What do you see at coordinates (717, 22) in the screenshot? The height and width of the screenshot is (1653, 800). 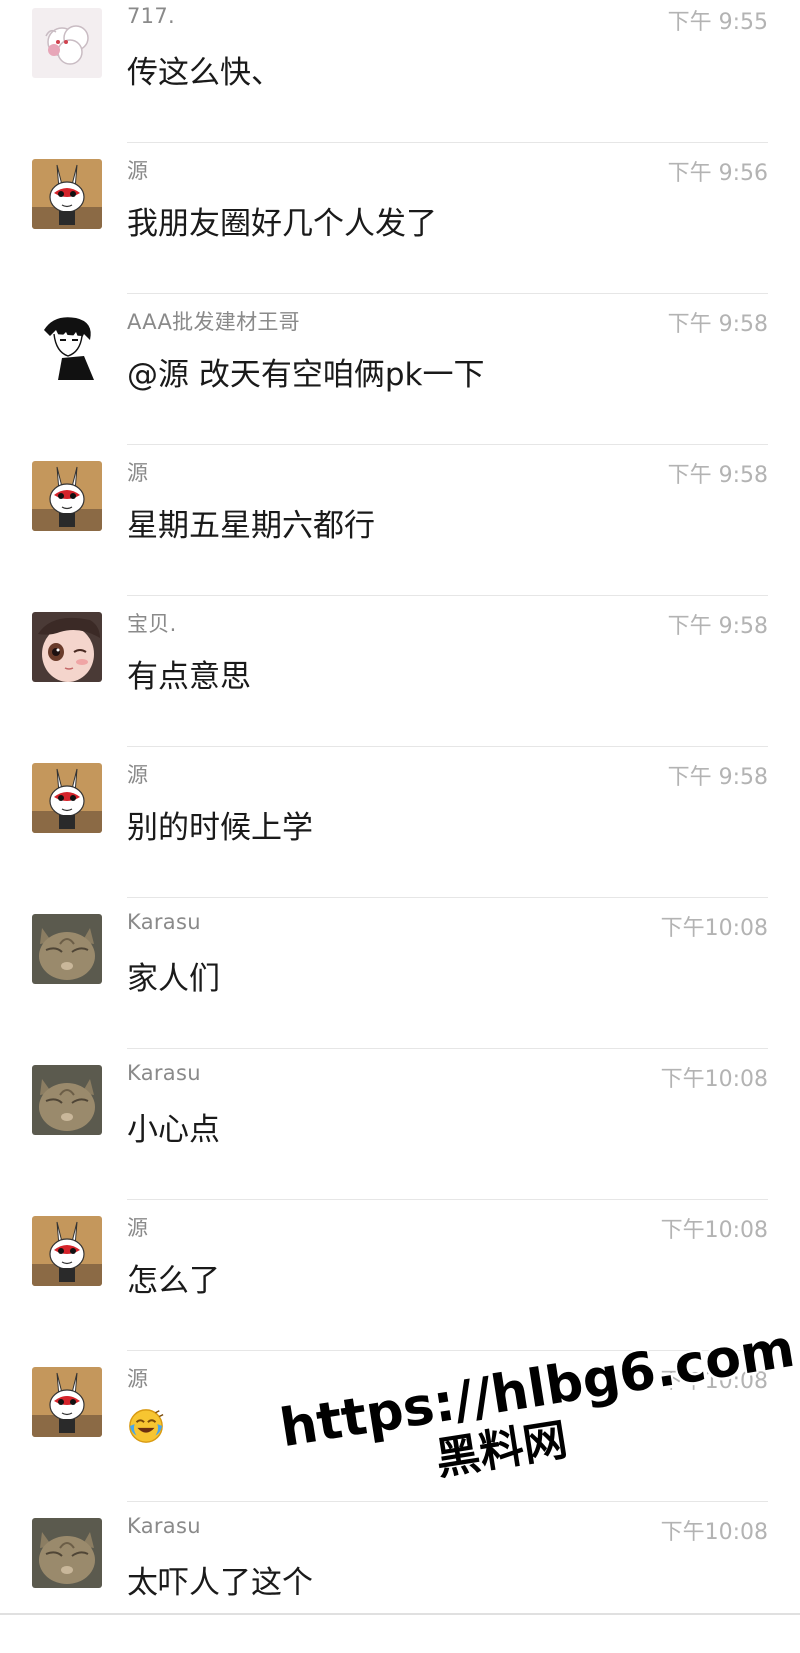 I see `message-time: 下午 9:55` at bounding box center [717, 22].